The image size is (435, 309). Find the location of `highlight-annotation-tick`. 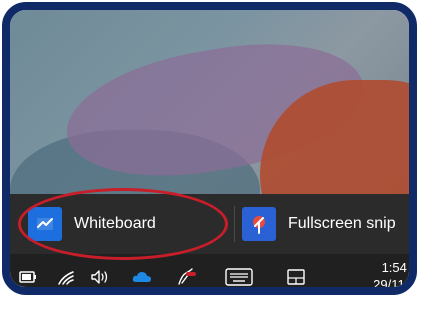

highlight-annotation-tick is located at coordinates (191, 274).